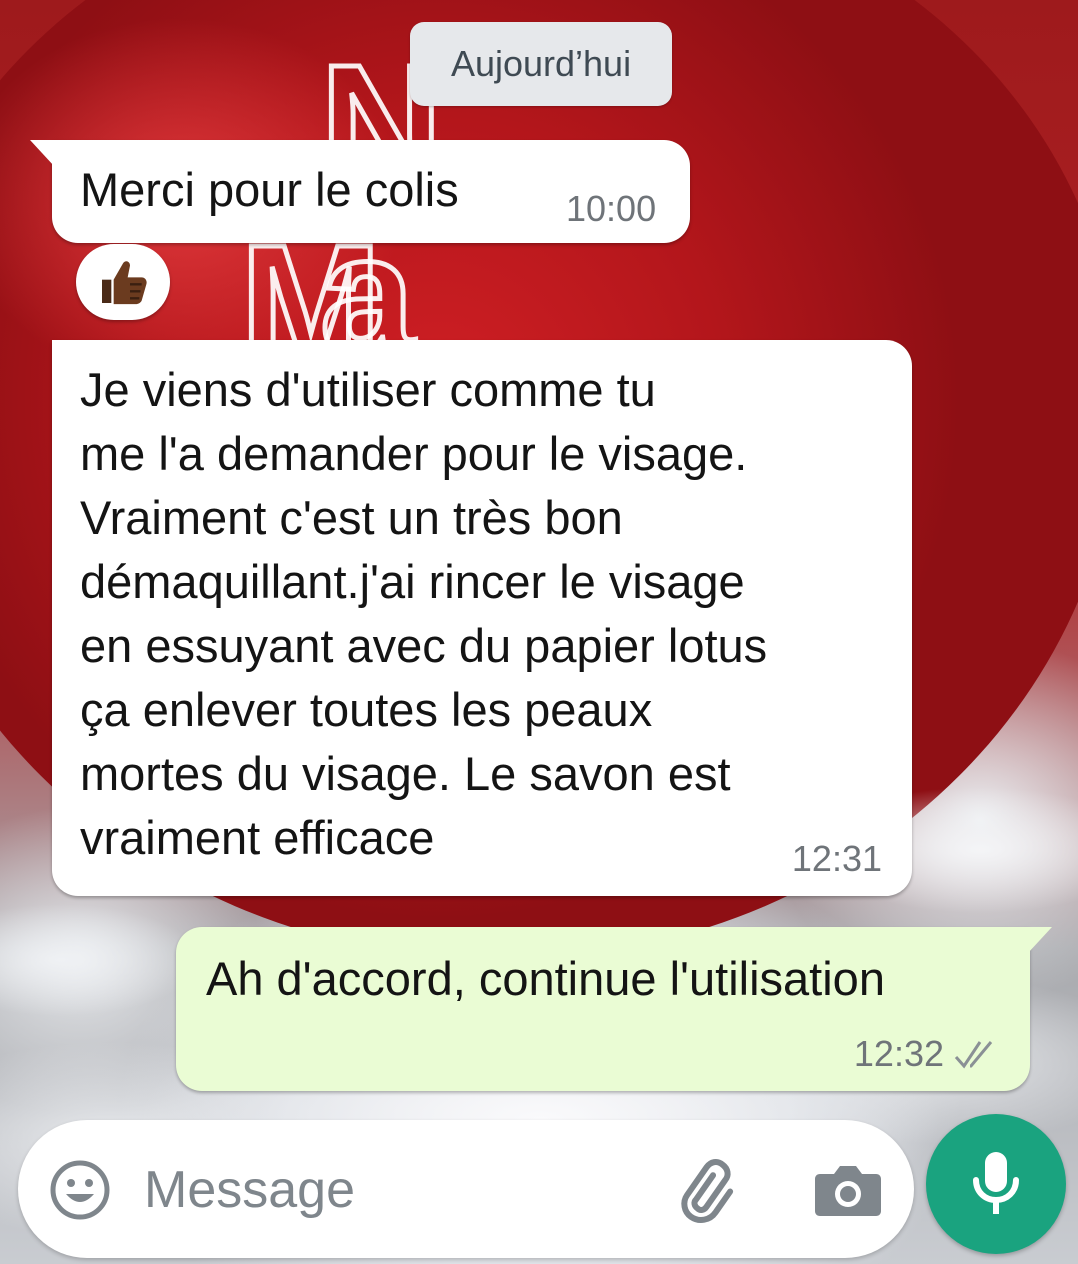 Image resolution: width=1078 pixels, height=1264 pixels. What do you see at coordinates (716, 1192) in the screenshot?
I see `attach-icon` at bounding box center [716, 1192].